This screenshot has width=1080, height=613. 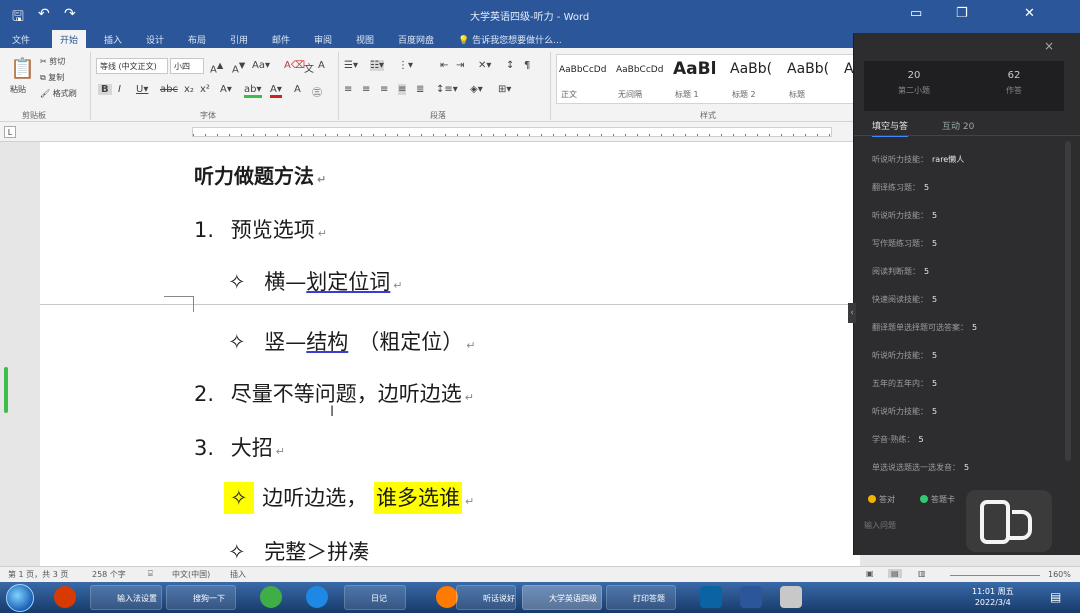 What do you see at coordinates (1055, 597) in the screenshot?
I see `notification-icon: ▤` at bounding box center [1055, 597].